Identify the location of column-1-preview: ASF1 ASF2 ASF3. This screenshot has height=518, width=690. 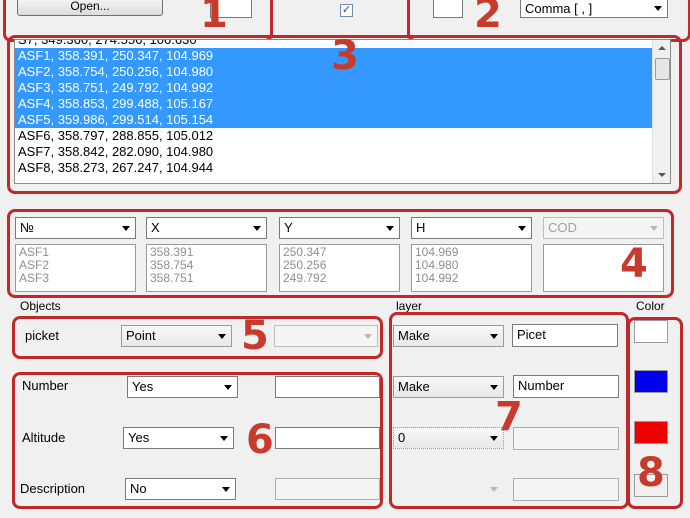
(75, 268).